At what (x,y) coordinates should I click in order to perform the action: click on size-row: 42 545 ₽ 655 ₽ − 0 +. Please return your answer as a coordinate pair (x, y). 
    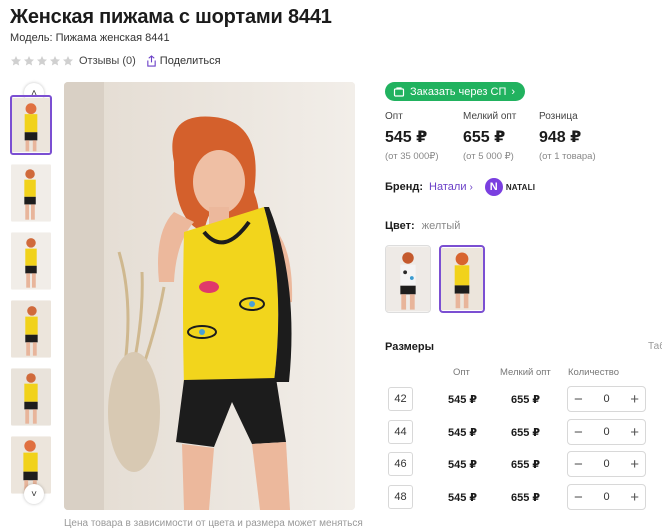
    Looking at the image, I should click on (525, 399).